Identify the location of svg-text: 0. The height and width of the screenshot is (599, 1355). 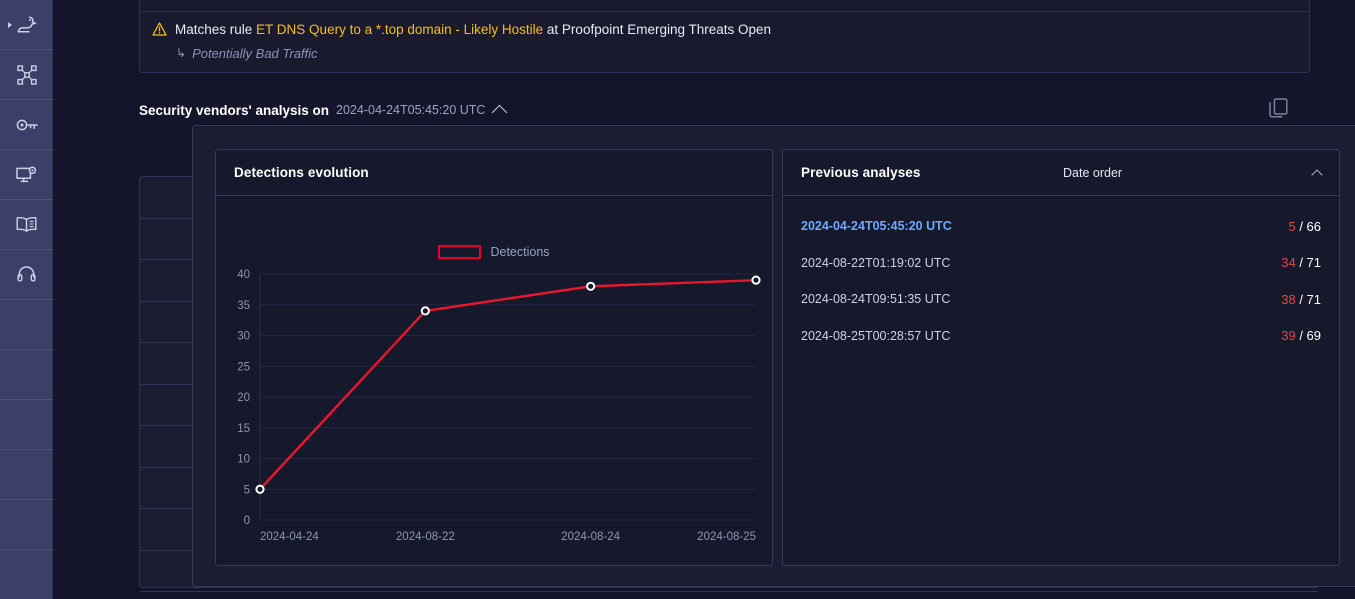
(247, 521).